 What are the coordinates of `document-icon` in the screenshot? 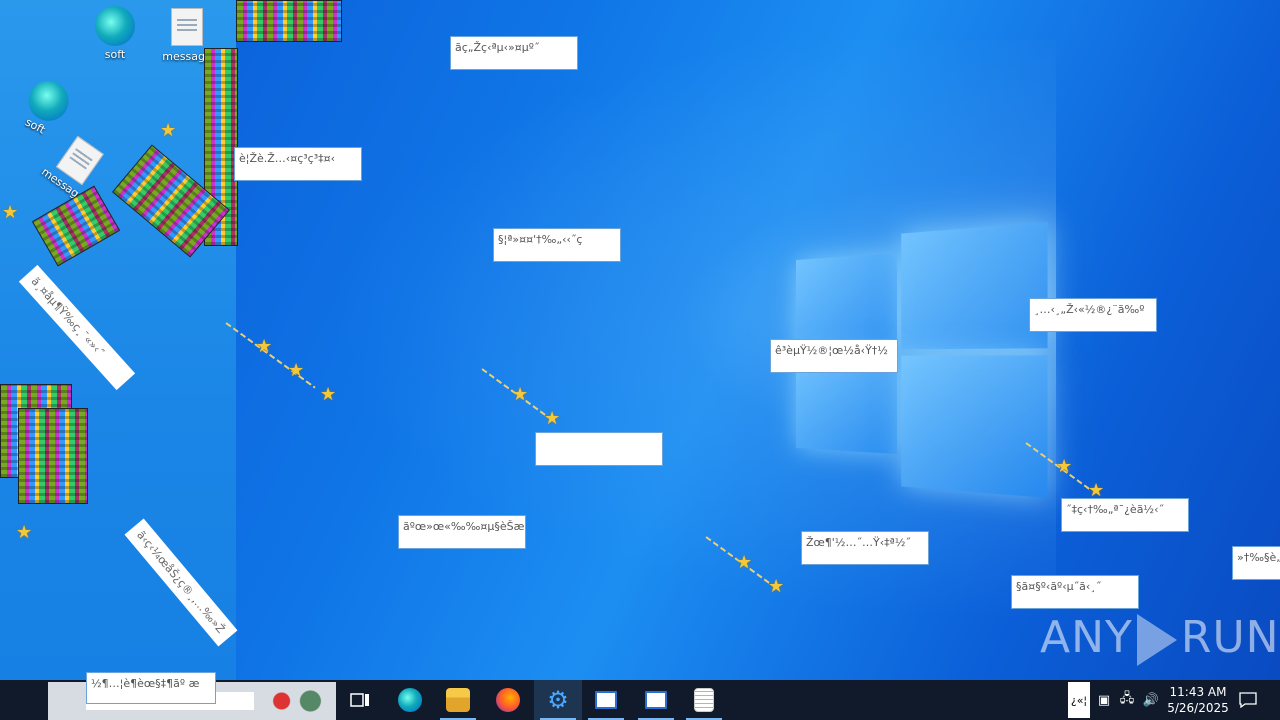 It's located at (187, 27).